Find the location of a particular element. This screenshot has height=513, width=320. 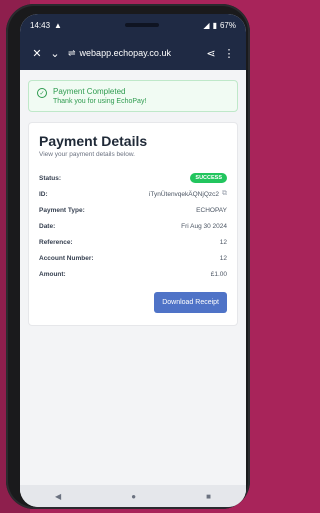

url-field: ⇌ webapp.echopay.co.uk is located at coordinates (135, 53).